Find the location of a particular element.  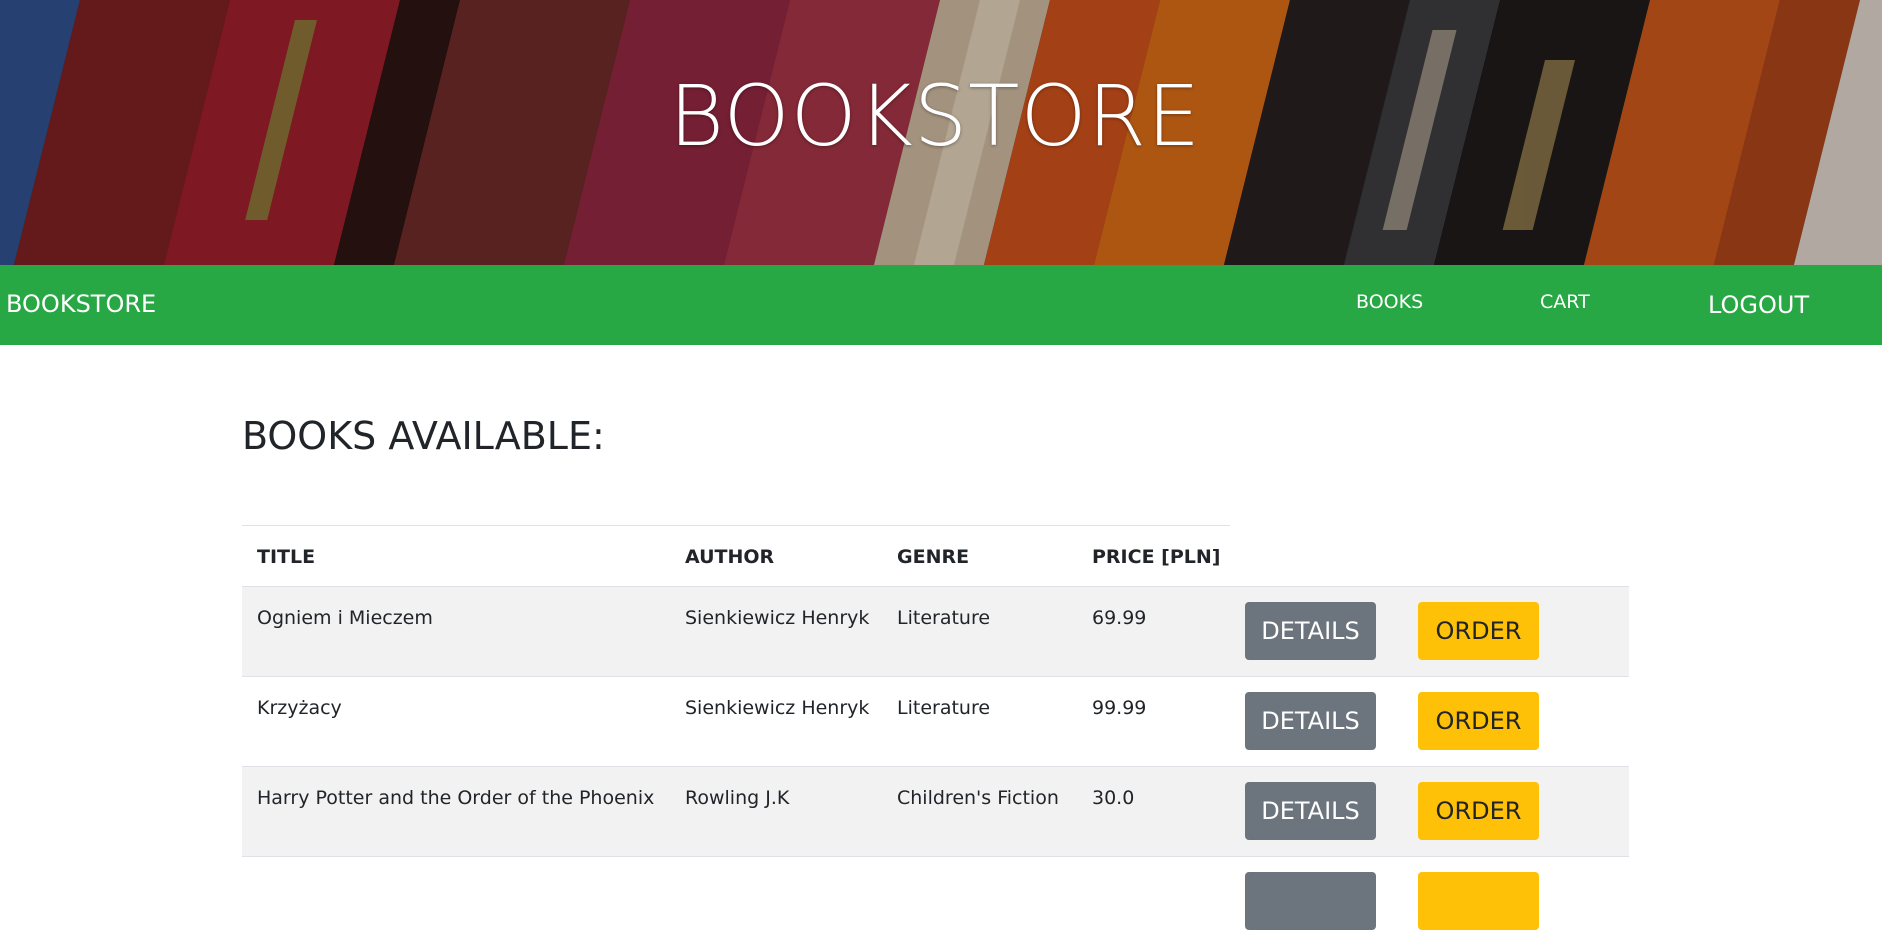

order-button is located at coordinates (1478, 901).